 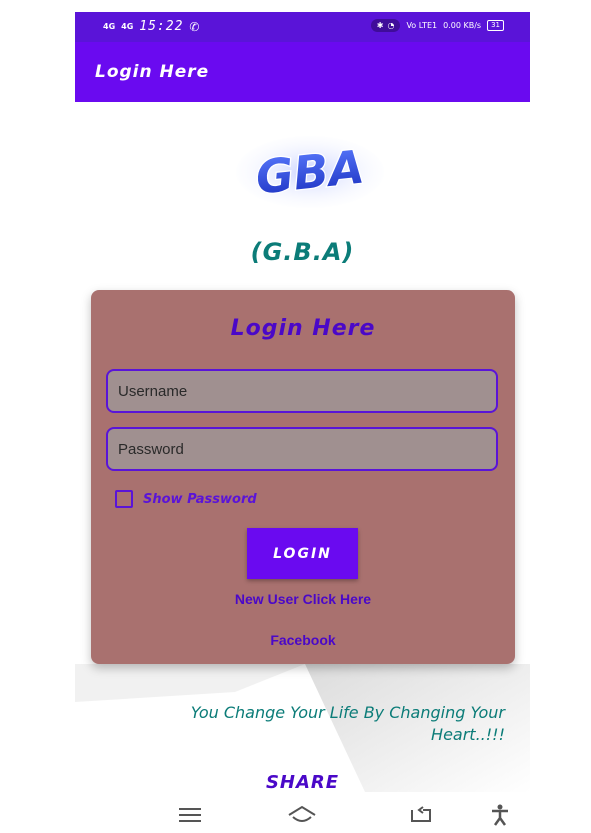 What do you see at coordinates (302, 553) in the screenshot?
I see `login-button: LOGIN` at bounding box center [302, 553].